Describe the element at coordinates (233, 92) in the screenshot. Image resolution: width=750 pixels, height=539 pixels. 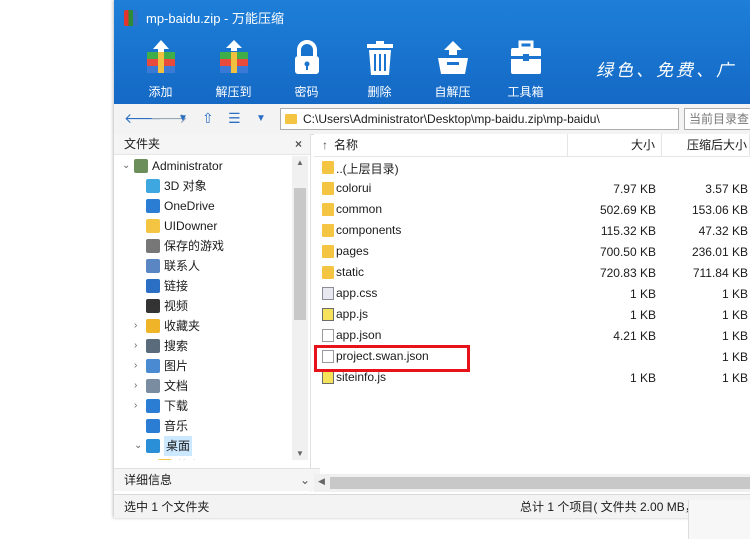
I see `extract-to-button-label: 解压到` at that location.